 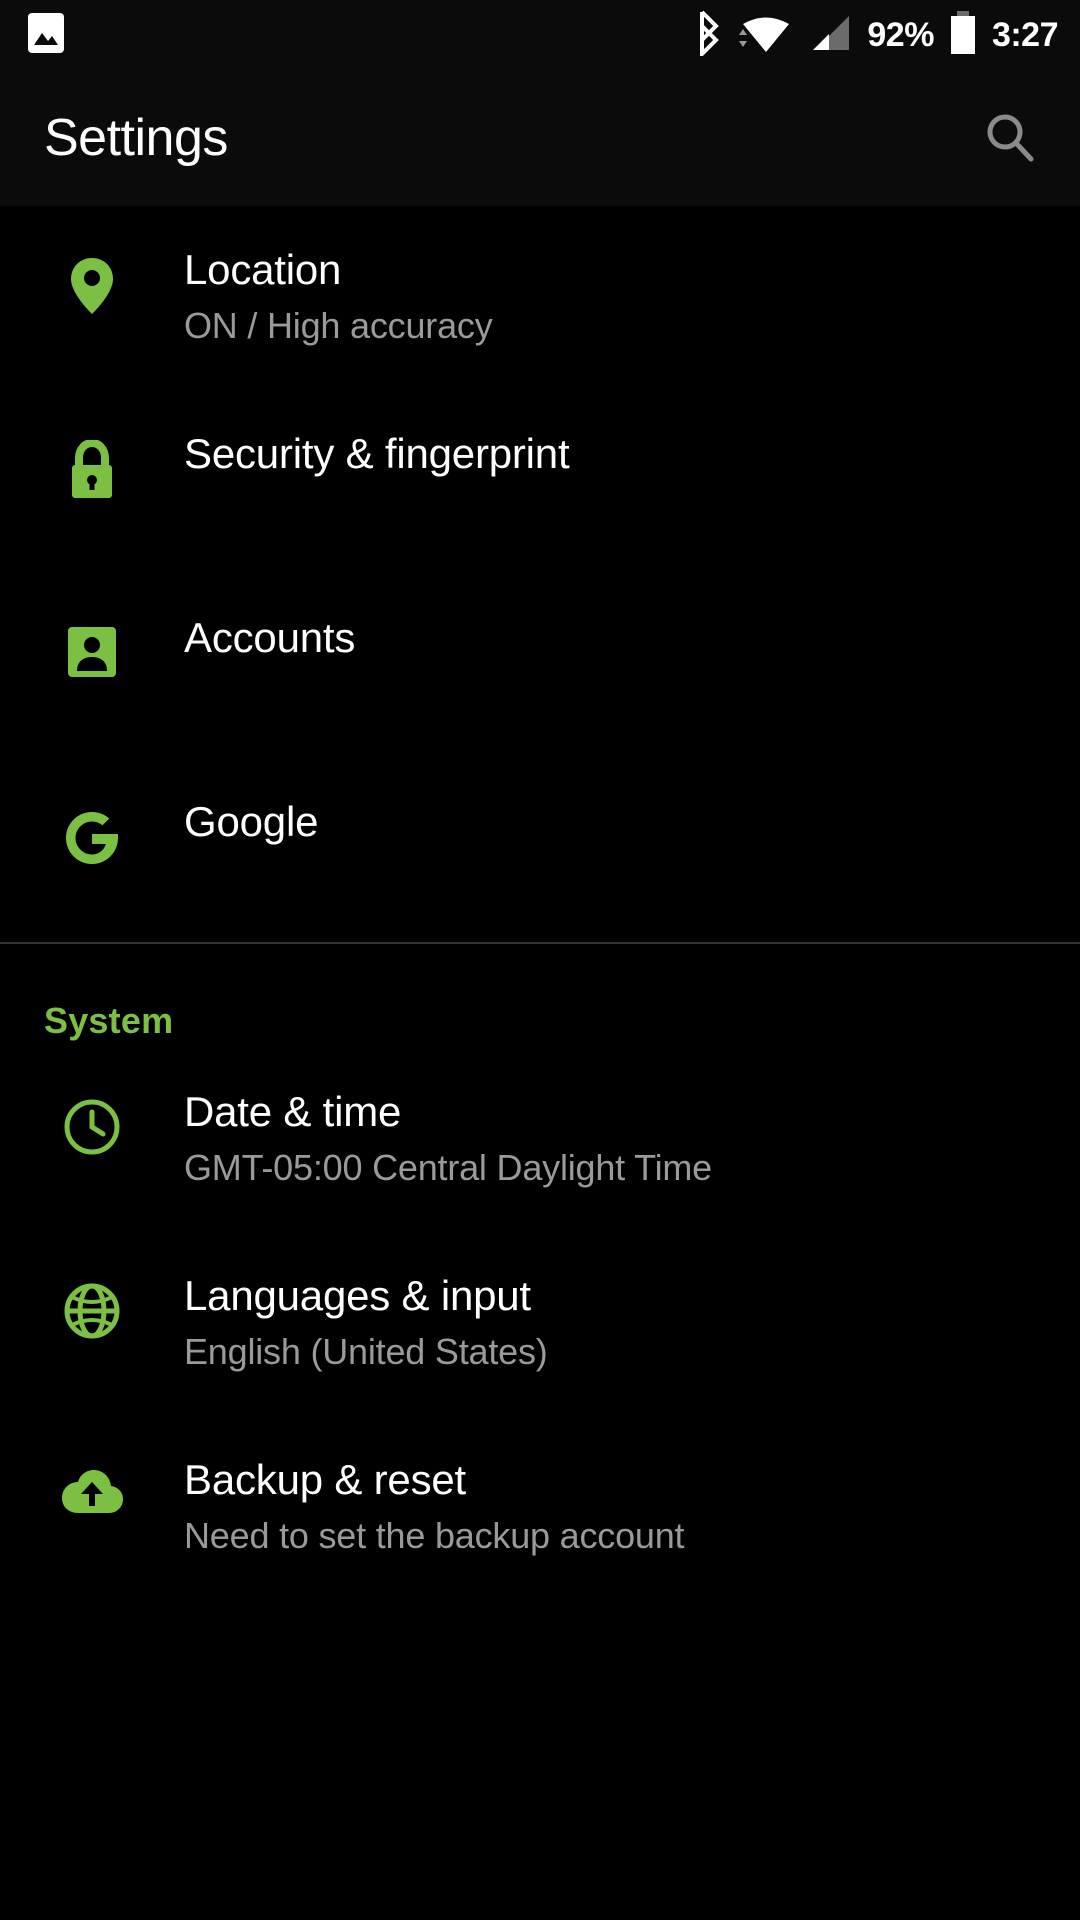 I want to click on list-item-title: Accounts, so click(x=270, y=637).